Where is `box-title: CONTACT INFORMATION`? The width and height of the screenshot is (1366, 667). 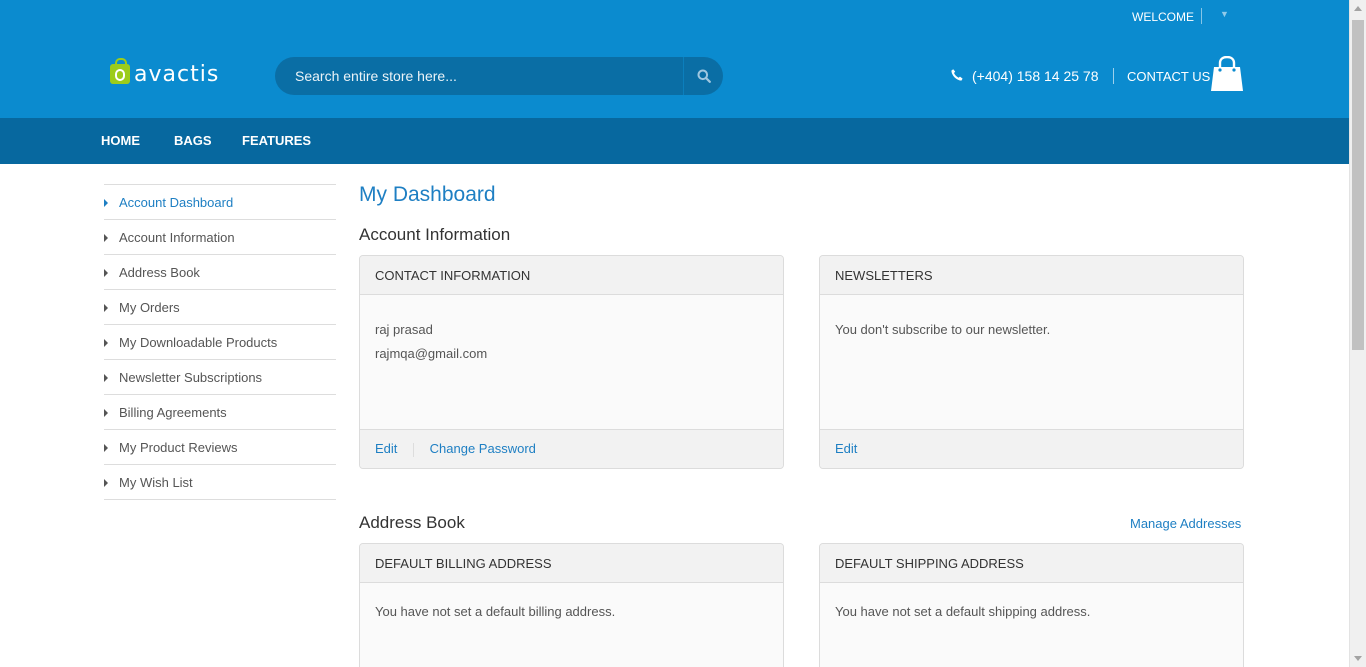
box-title: CONTACT INFORMATION is located at coordinates (571, 275).